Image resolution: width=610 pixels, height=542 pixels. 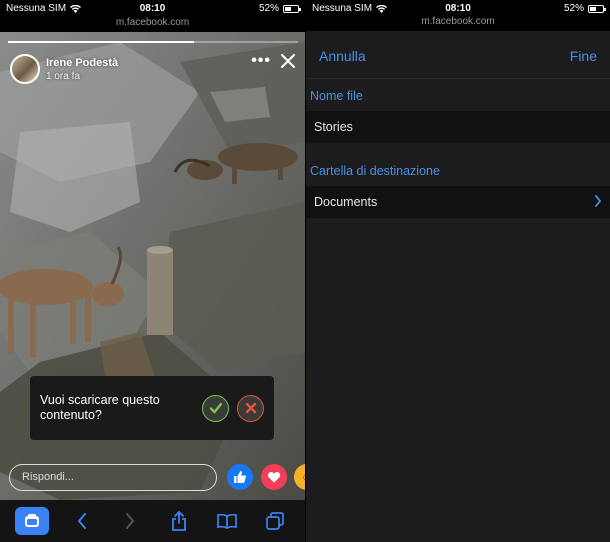 I want to click on story-timestamp: 1 ora fa, so click(x=63, y=76).